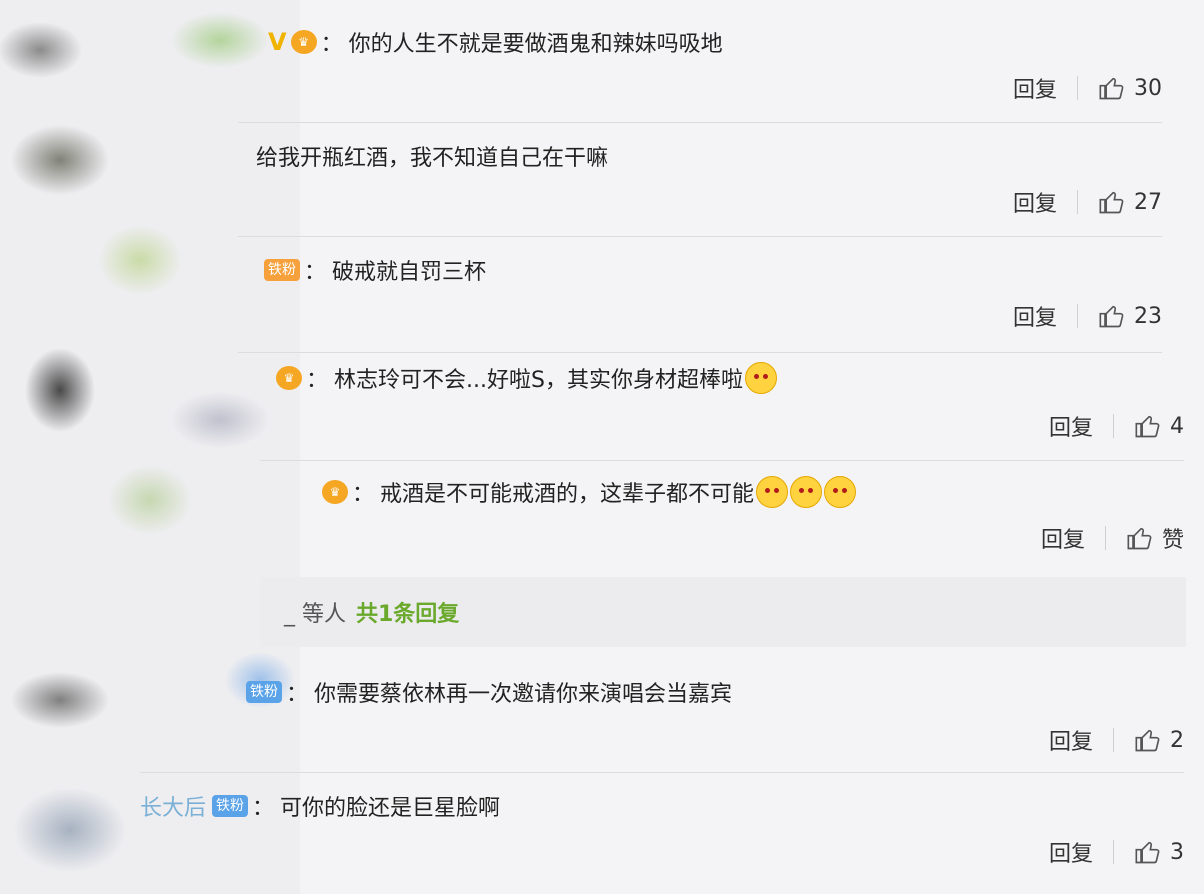 This screenshot has width=1204, height=894. Describe the element at coordinates (523, 694) in the screenshot. I see `comment-text: 你需要蔡依林再一次邀请你来演唱会当嘉宾` at that location.